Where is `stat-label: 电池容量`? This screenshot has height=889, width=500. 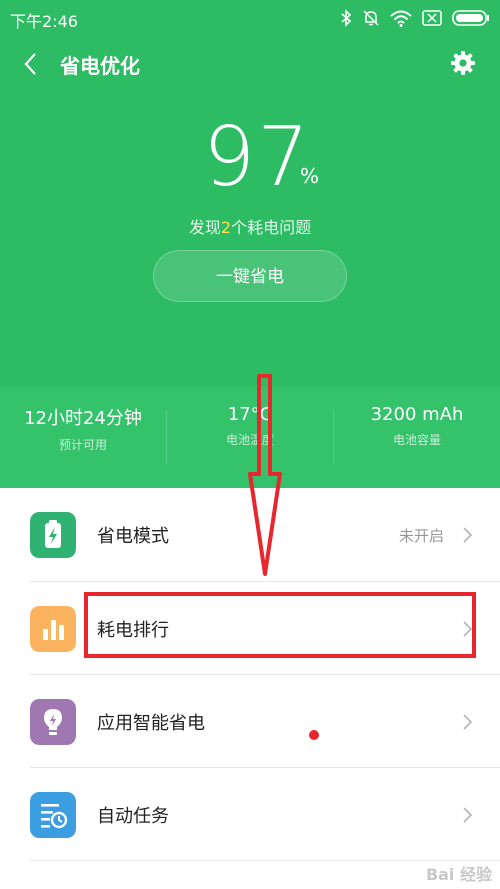
stat-label: 电池容量 is located at coordinates (416, 440).